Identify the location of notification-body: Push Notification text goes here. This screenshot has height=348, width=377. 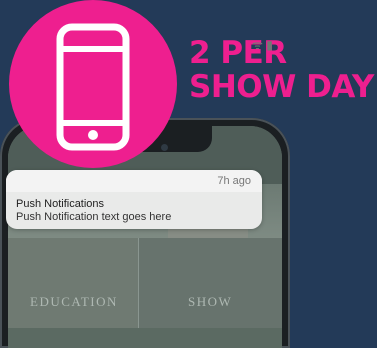
(94, 217).